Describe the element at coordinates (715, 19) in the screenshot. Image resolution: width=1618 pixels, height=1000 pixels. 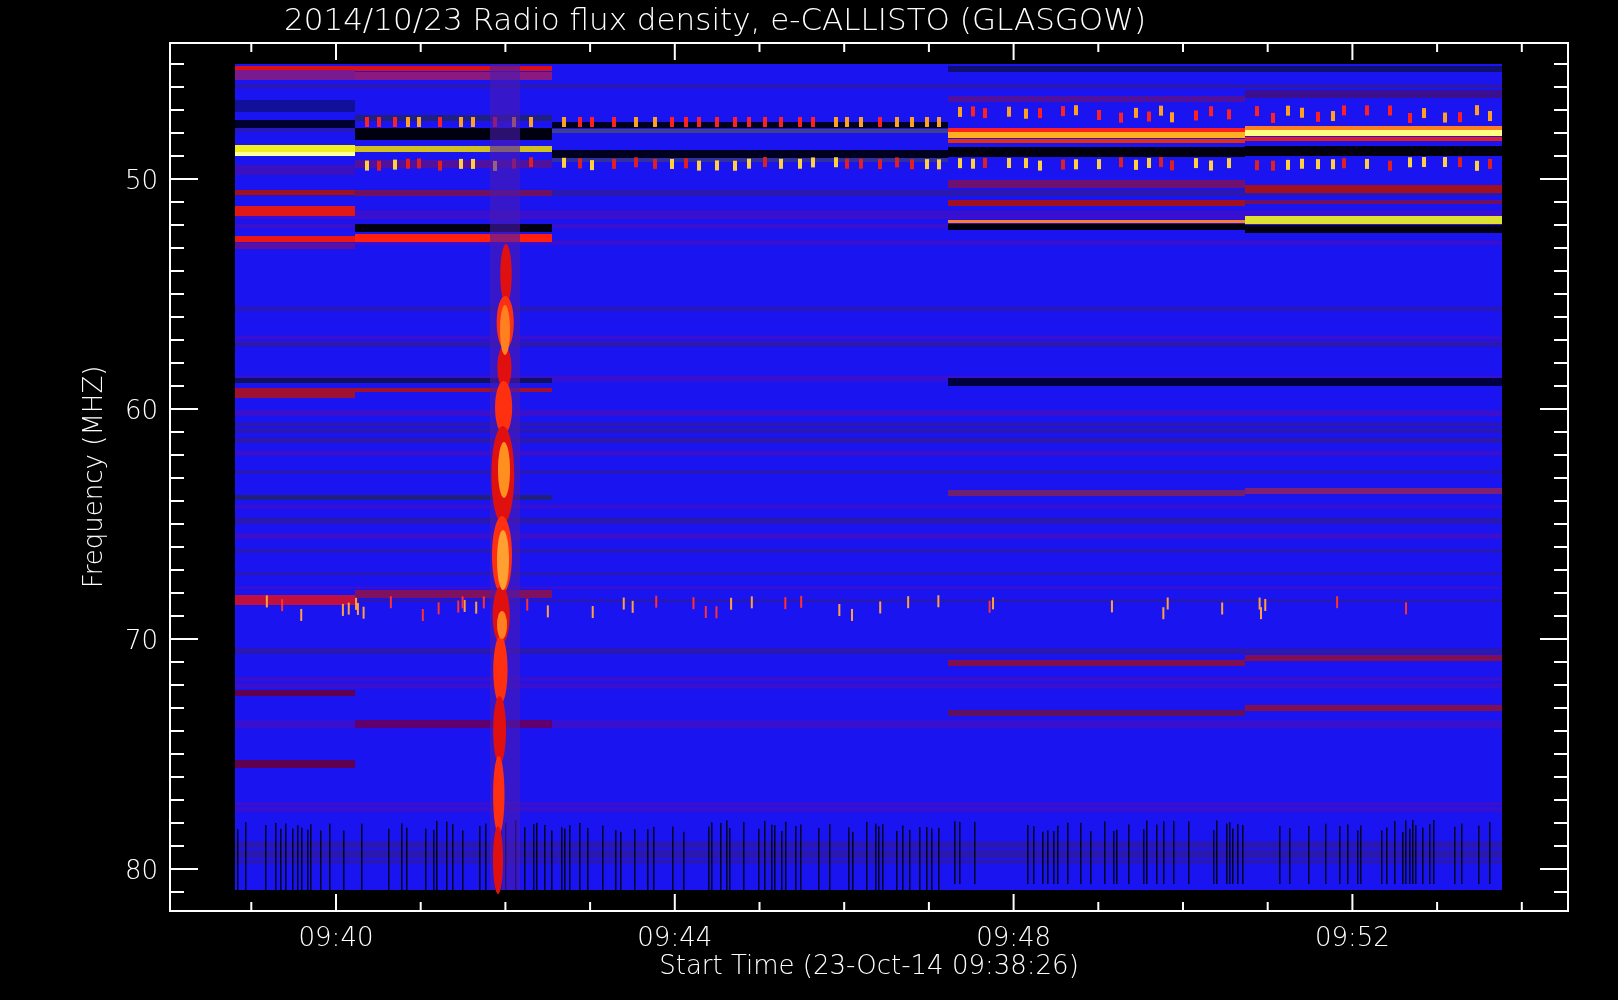
I see `plot-title: 2014/10/23 Radio flux density, e-CALLISTO (GLASGOW)` at that location.